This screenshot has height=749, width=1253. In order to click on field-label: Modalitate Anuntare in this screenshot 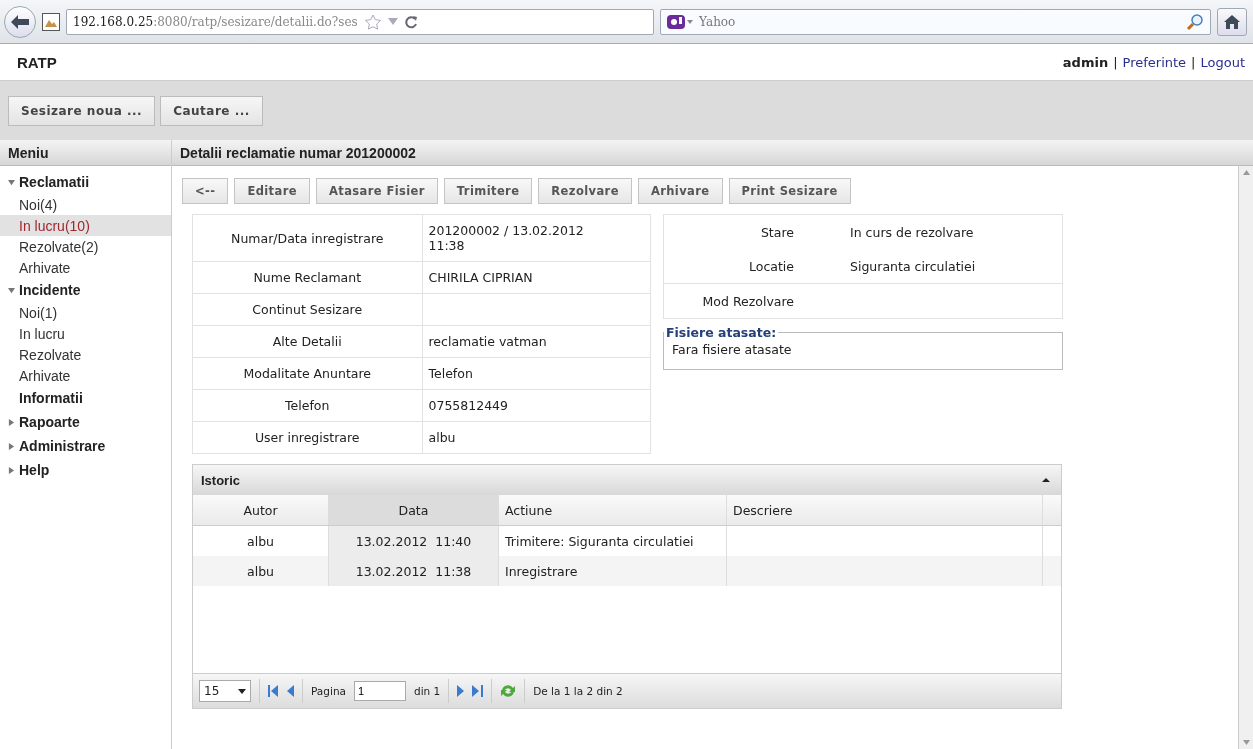, I will do `click(307, 373)`.